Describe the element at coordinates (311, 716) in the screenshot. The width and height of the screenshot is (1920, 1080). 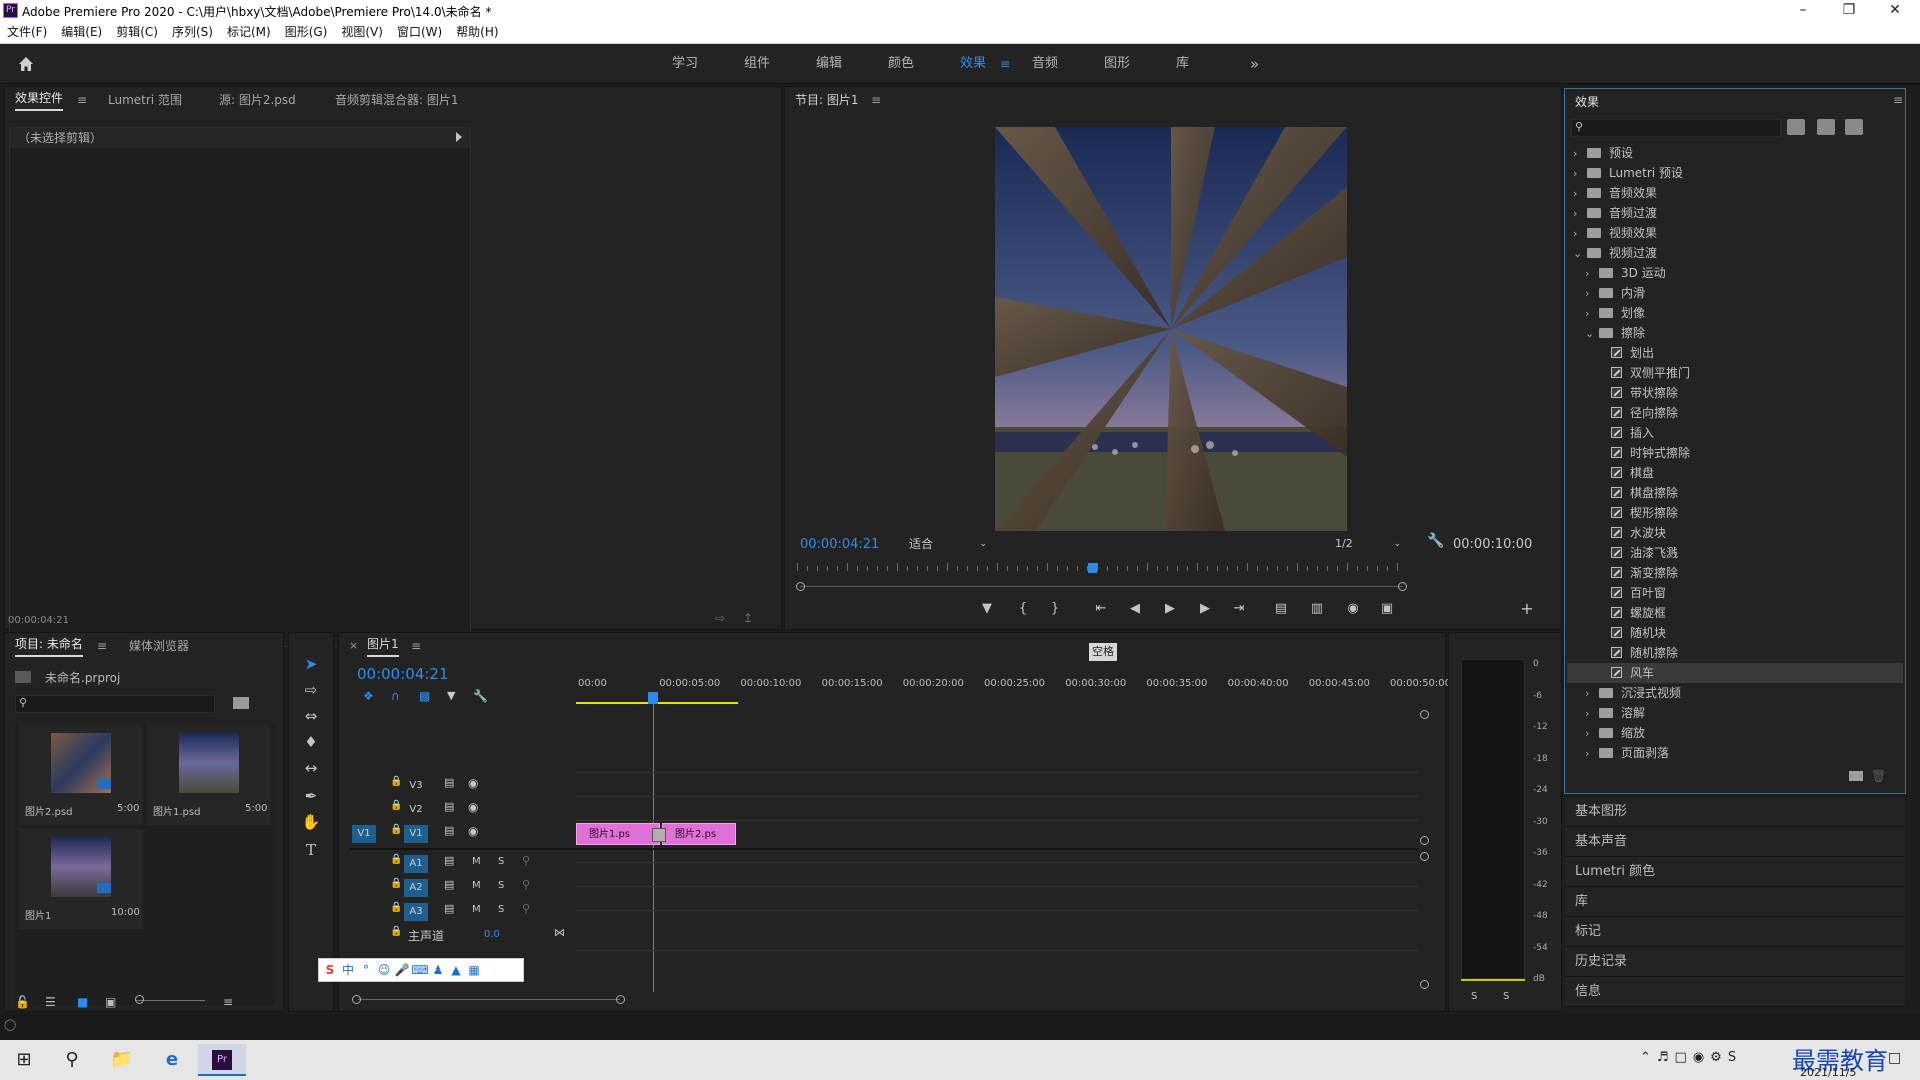
I see `ripple-edit-tool-icon: ⇔` at that location.